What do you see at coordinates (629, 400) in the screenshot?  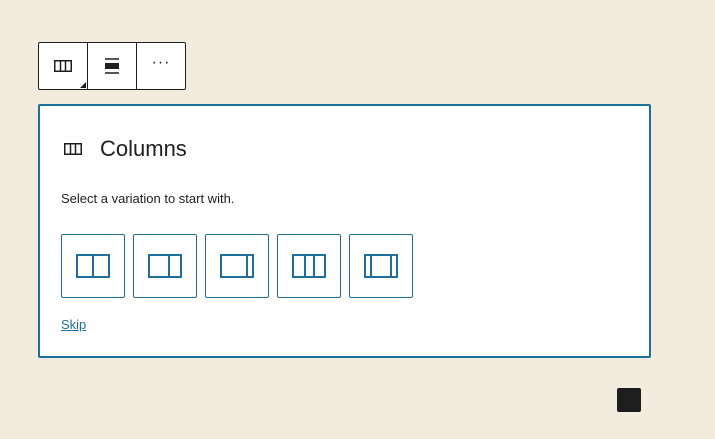 I see `block-appender-button` at bounding box center [629, 400].